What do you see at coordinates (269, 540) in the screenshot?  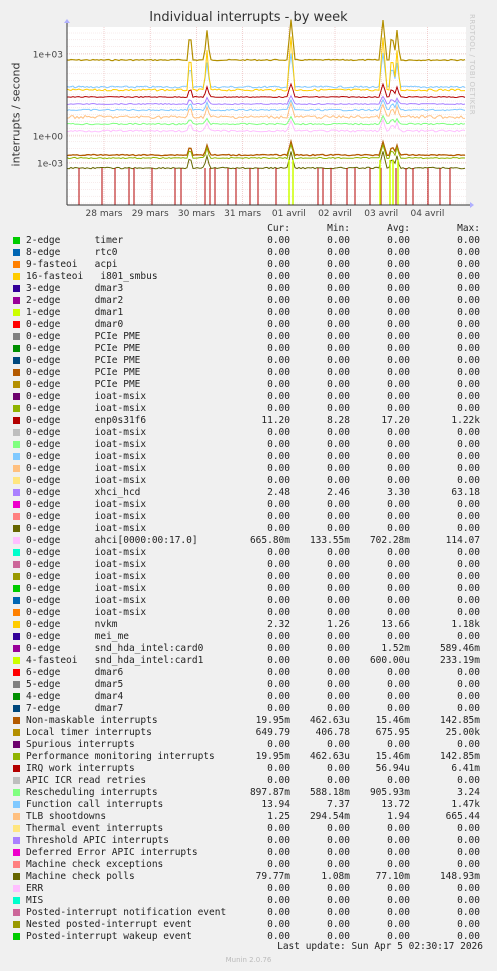 I see `legend-cur: 665.80m` at bounding box center [269, 540].